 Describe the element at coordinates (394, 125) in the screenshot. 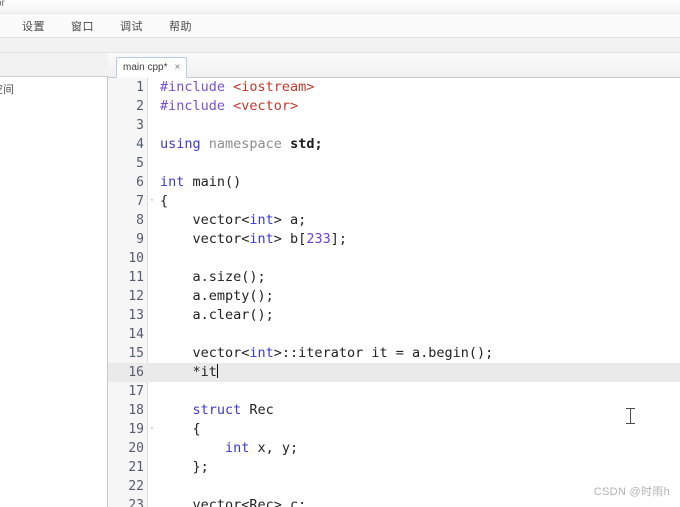

I see `code-line: 3` at that location.